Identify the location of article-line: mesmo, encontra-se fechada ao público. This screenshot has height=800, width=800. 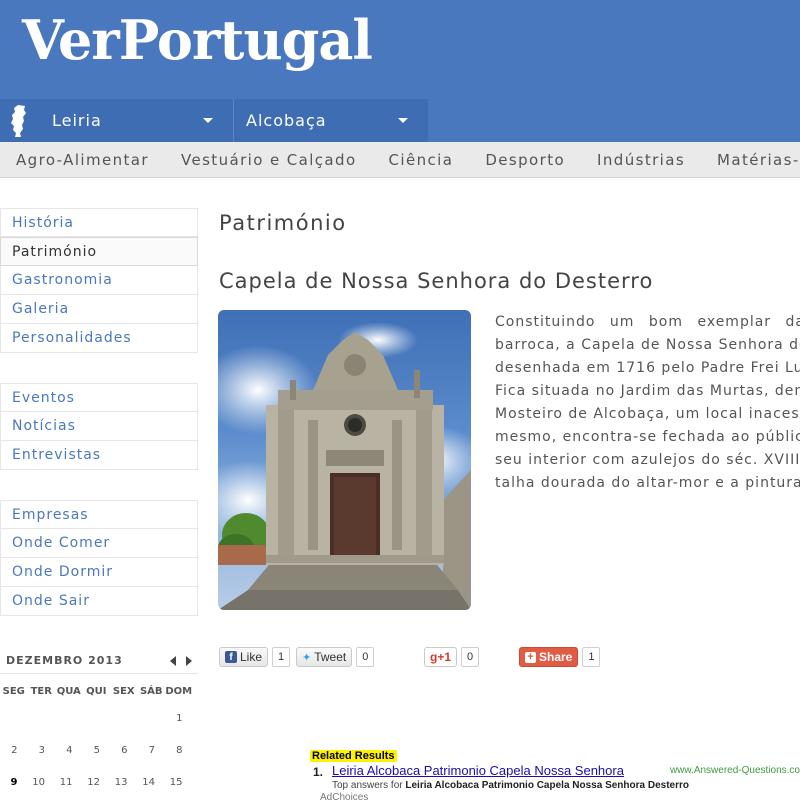
(647, 437).